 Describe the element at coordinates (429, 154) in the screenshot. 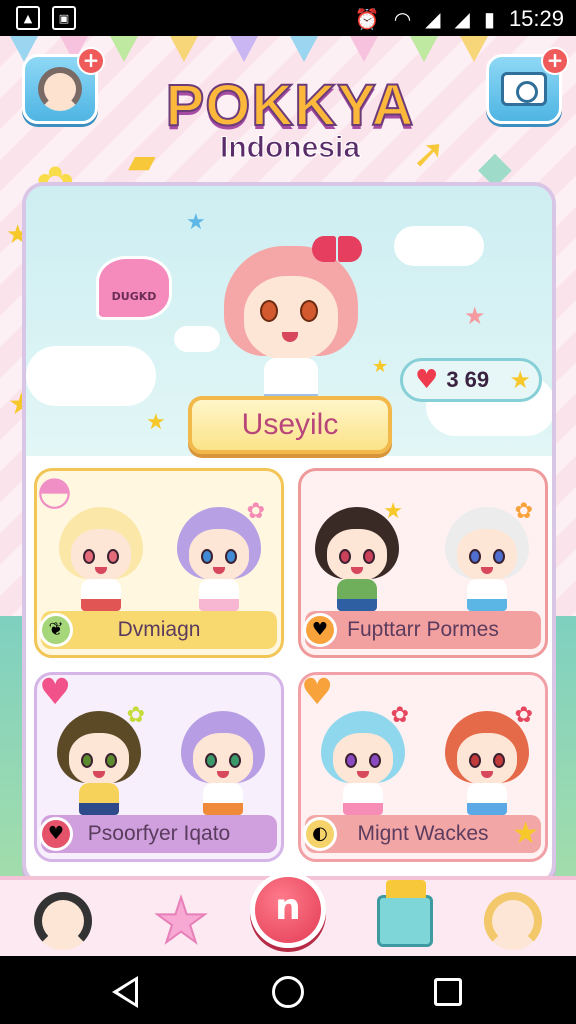

I see `arrow-icon: ➚` at that location.